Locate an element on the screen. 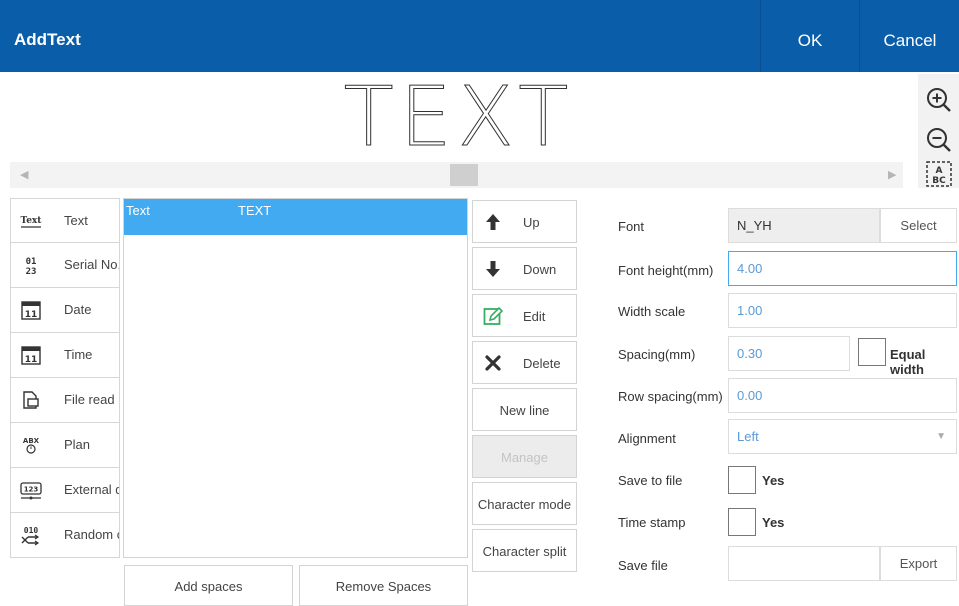 The height and width of the screenshot is (606, 959). character-split-button: Character split is located at coordinates (524, 550).